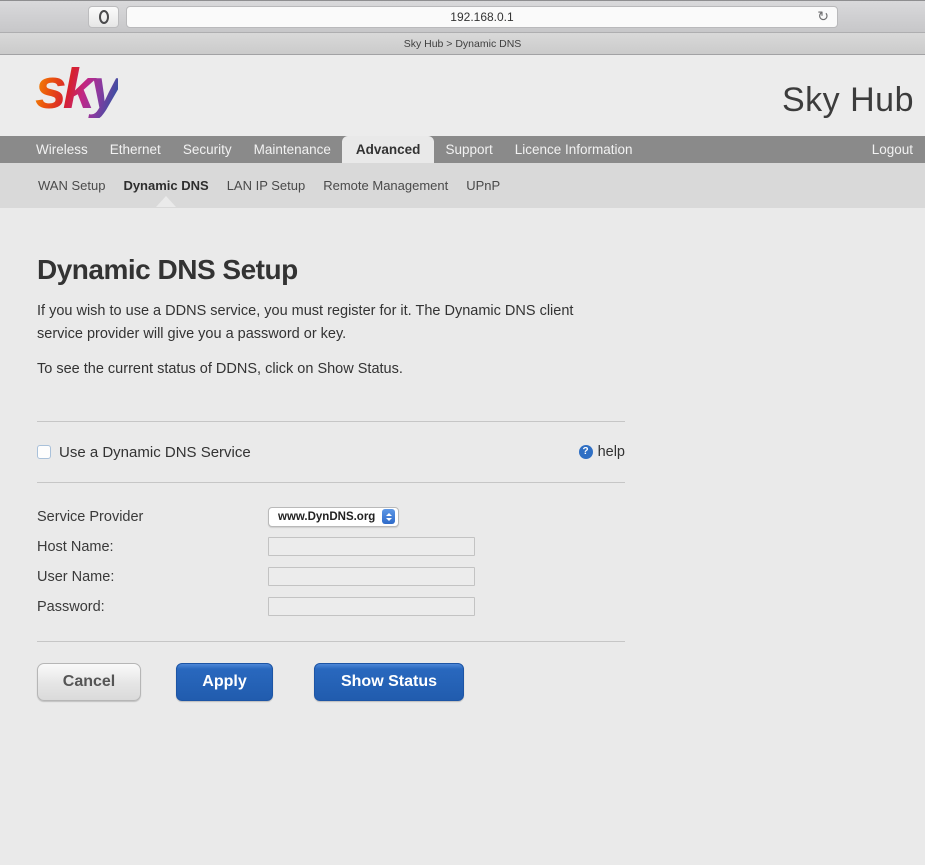 The width and height of the screenshot is (925, 865). I want to click on user-name-row: User Name:, so click(481, 577).